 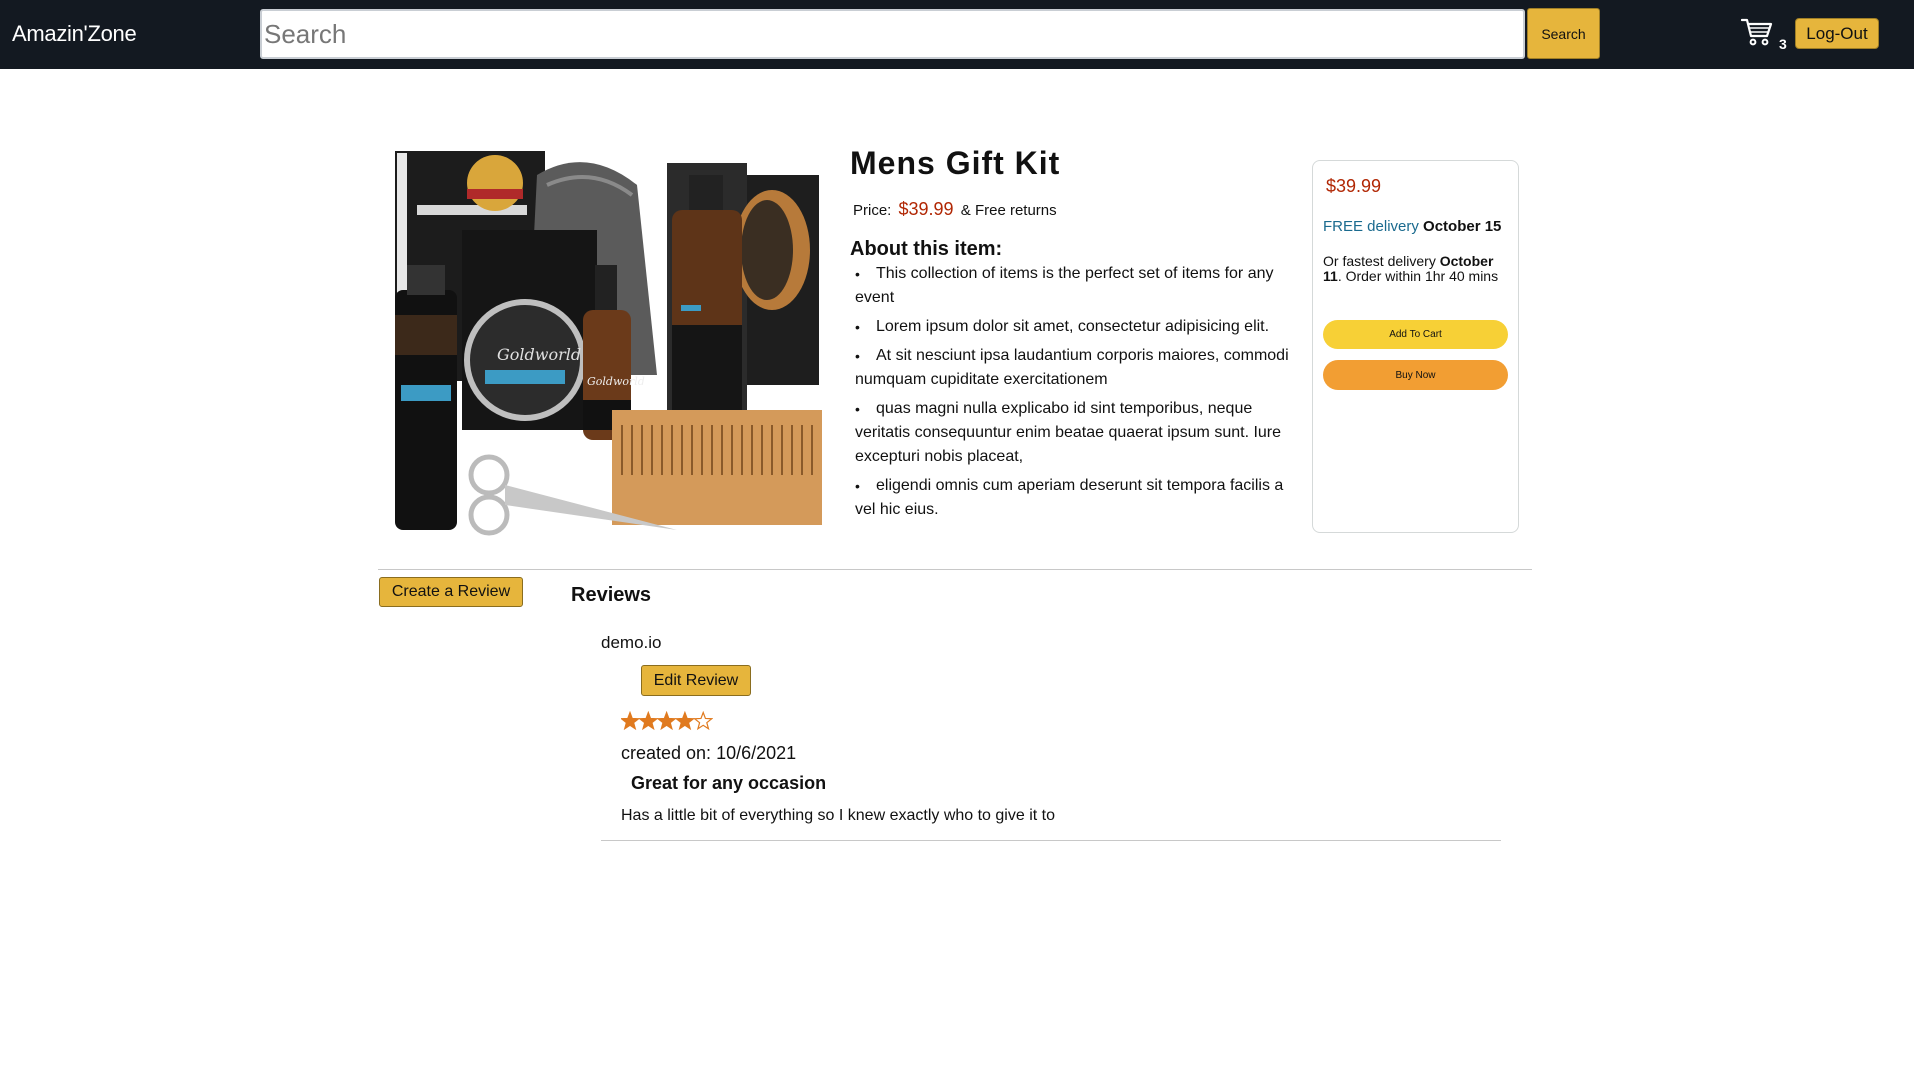 I want to click on free-delivery-line: FREE delivery October 15, so click(x=1412, y=226).